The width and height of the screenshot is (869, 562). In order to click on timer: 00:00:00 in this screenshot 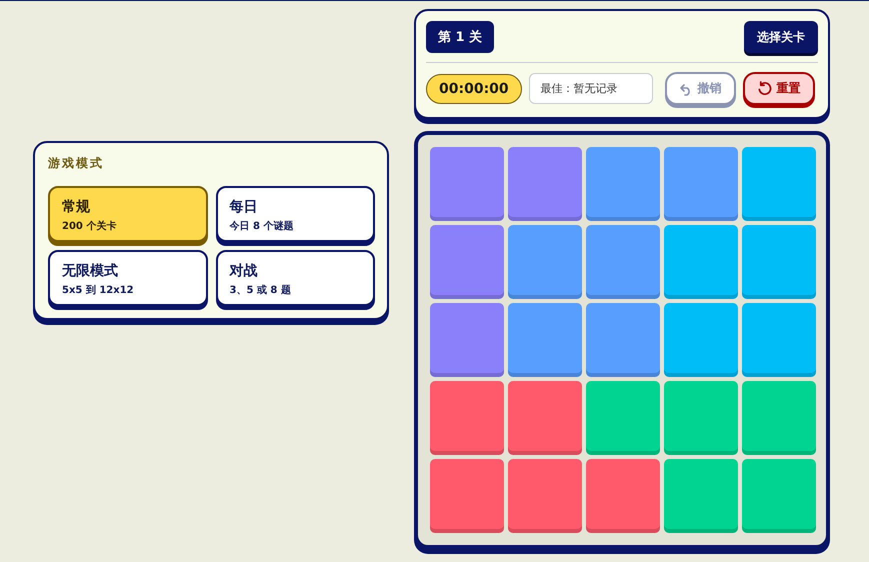, I will do `click(474, 89)`.